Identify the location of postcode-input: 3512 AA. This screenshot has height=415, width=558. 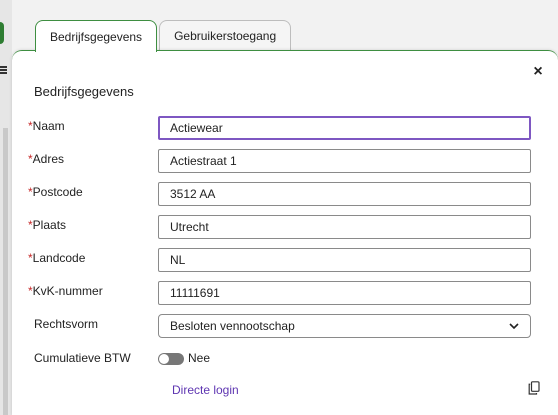
(344, 194).